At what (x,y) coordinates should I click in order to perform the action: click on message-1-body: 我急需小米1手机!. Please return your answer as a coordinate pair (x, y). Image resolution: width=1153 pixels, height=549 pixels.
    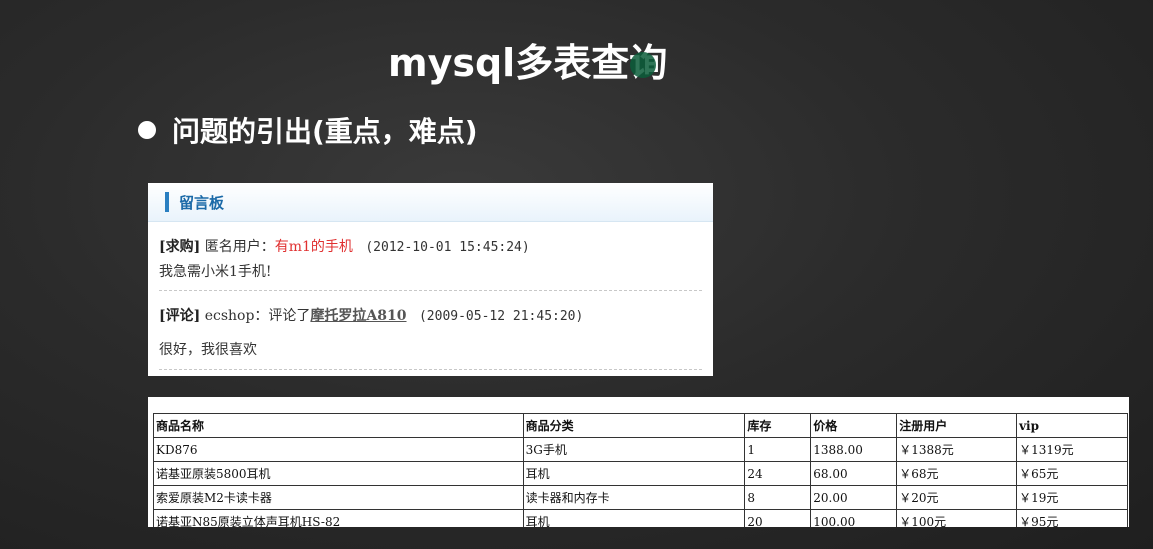
    Looking at the image, I should click on (215, 272).